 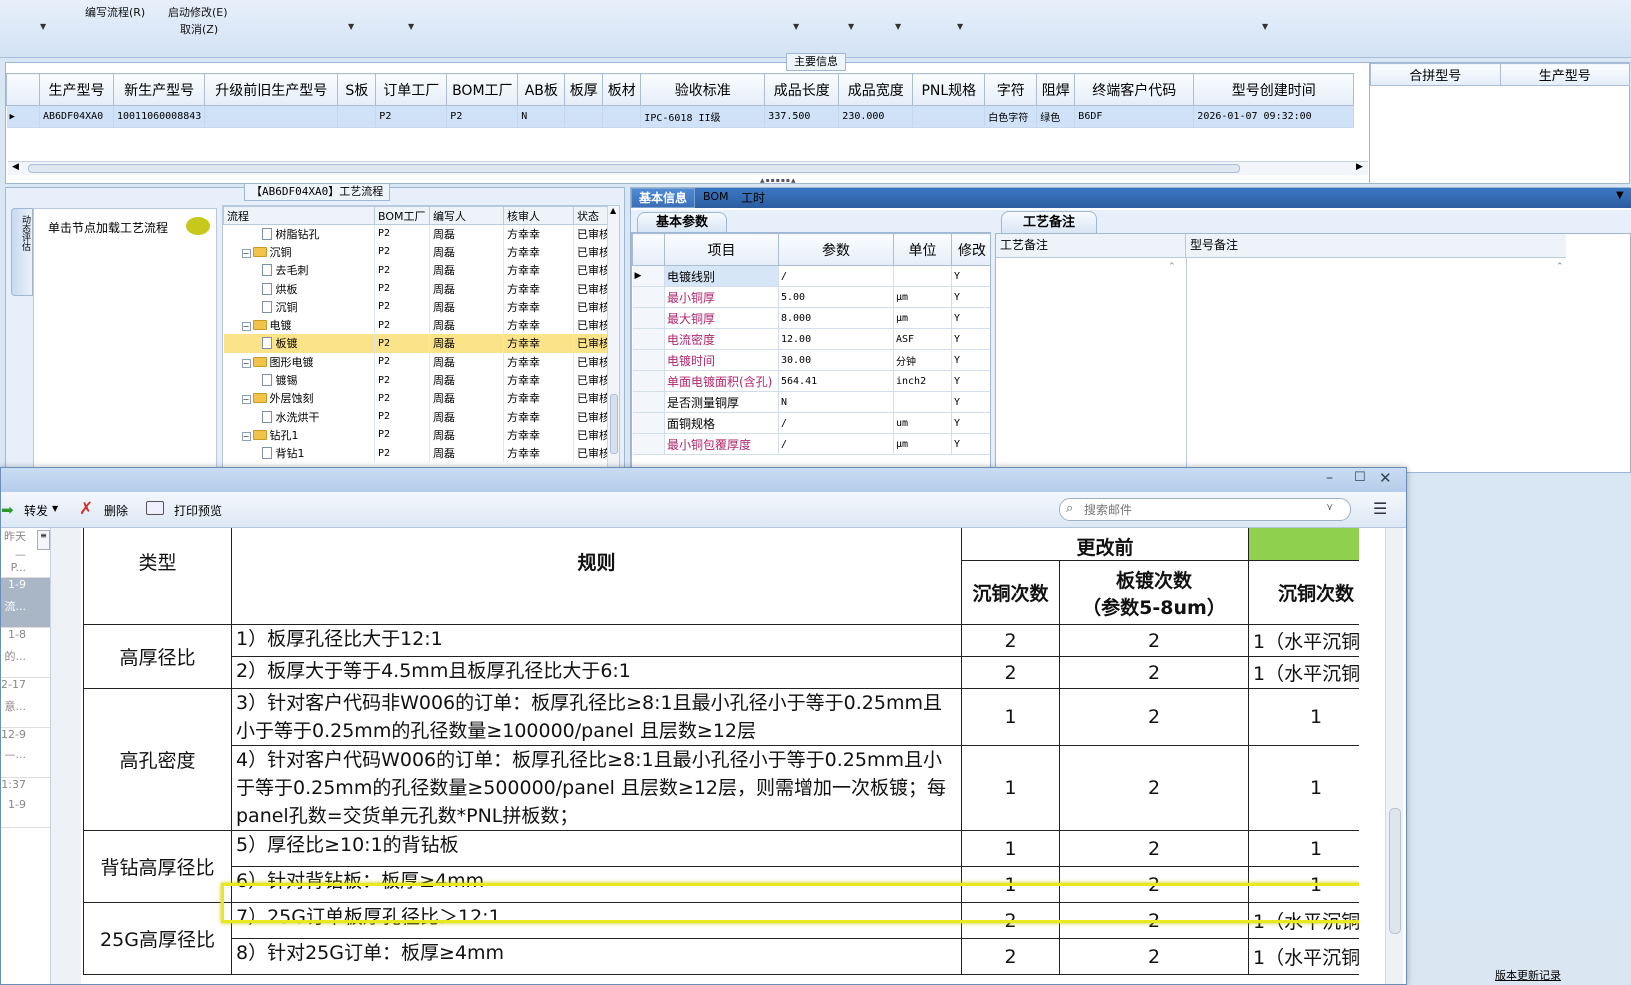 What do you see at coordinates (590, 215) in the screenshot?
I see `tree-column-header: 状态` at bounding box center [590, 215].